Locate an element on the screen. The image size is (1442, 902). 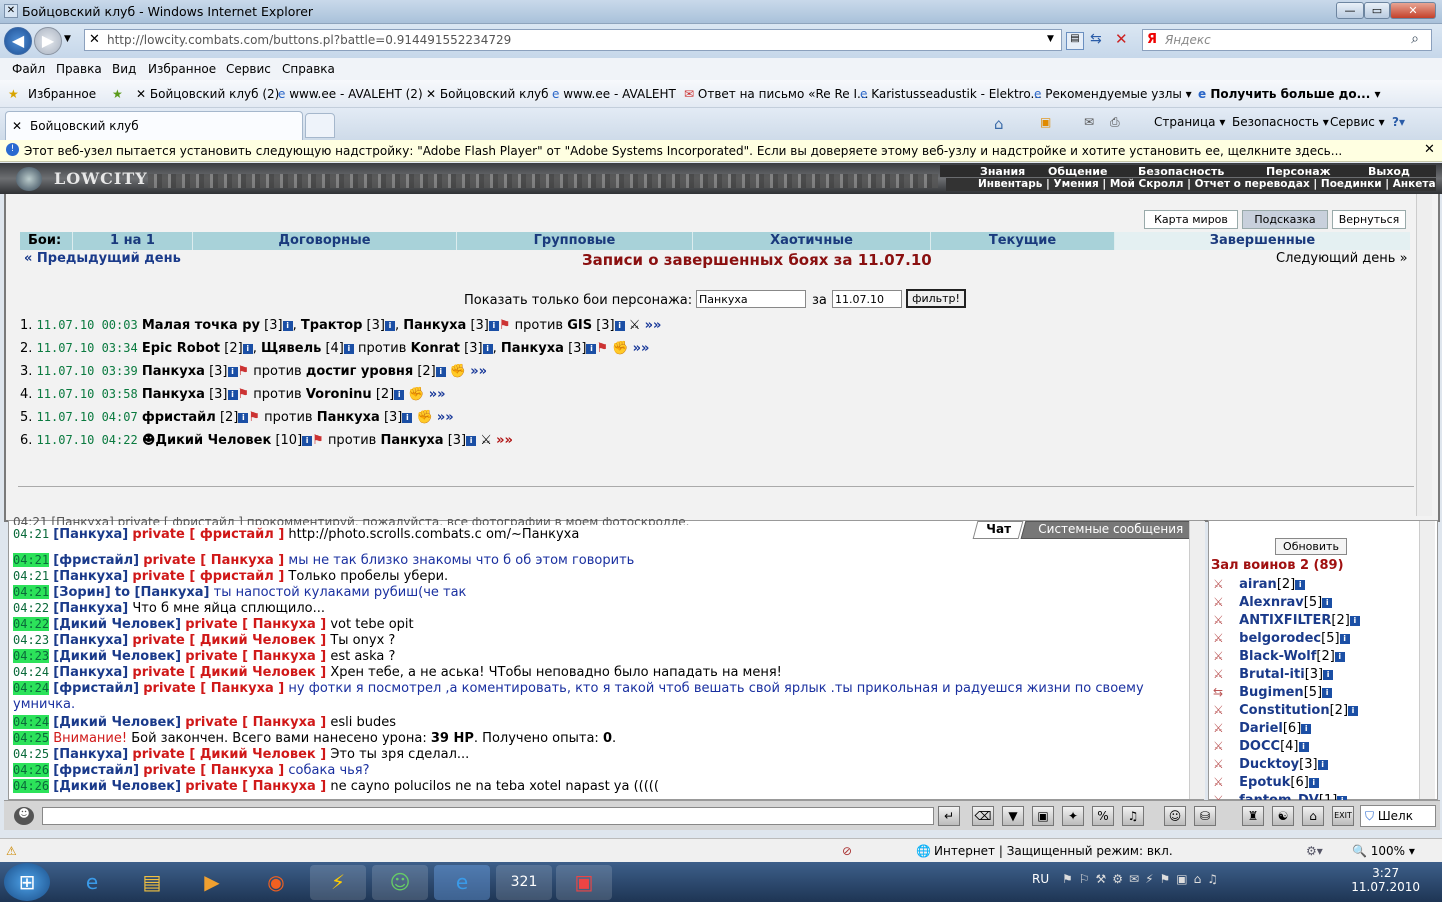
chat-author: [фристайл] is located at coordinates (96, 688).